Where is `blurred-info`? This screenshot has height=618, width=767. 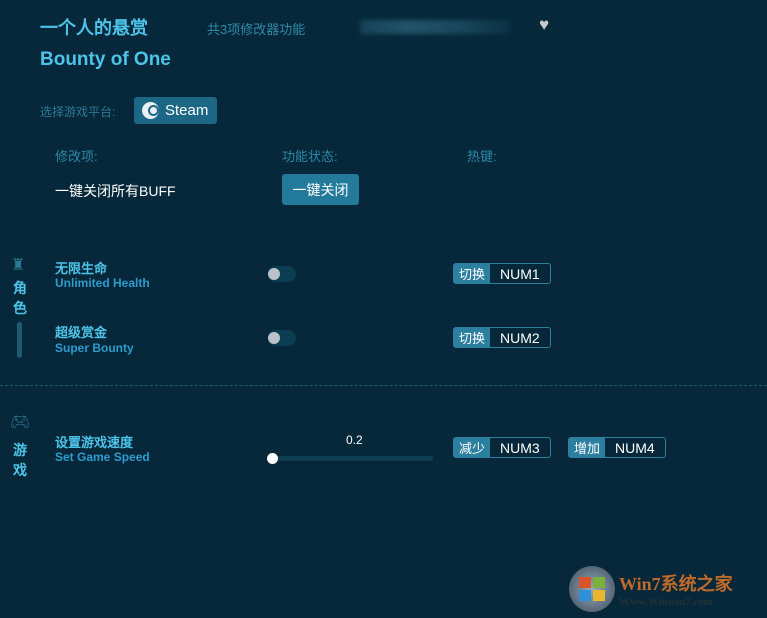 blurred-info is located at coordinates (435, 27).